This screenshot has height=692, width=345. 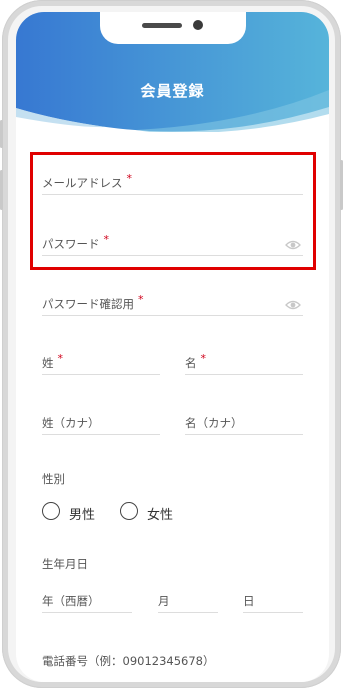 What do you see at coordinates (172, 91) in the screenshot?
I see `page-title: 会員登録` at bounding box center [172, 91].